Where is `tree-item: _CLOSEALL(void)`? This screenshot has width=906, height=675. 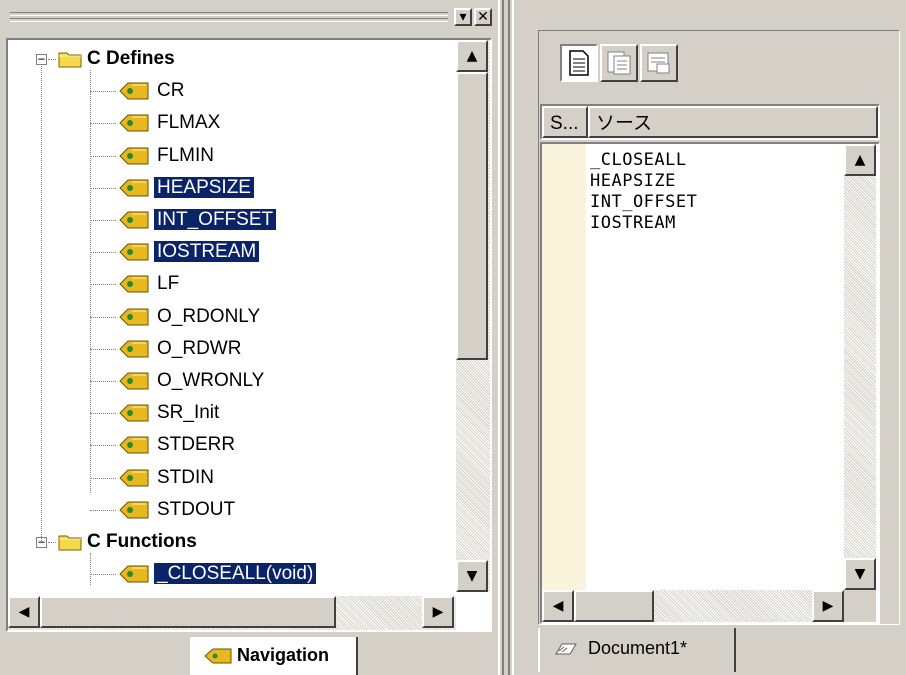 tree-item: _CLOSEALL(void) is located at coordinates (235, 573).